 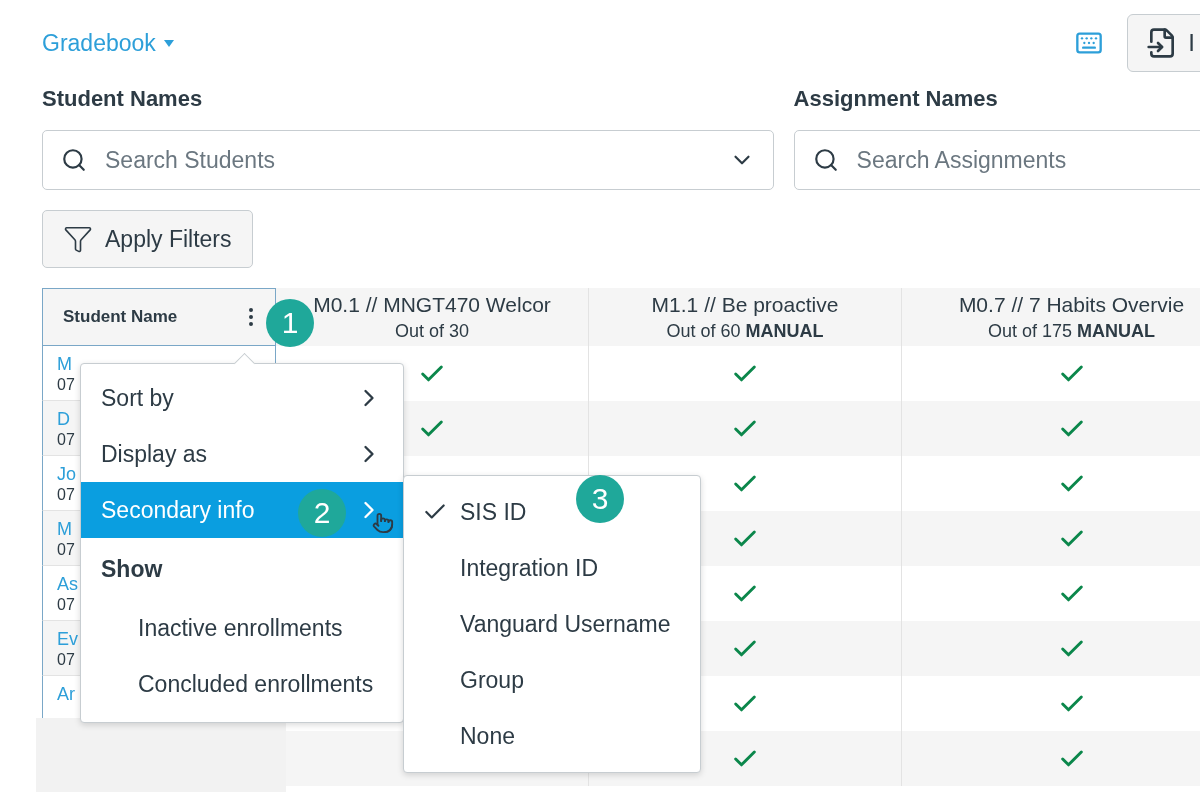 I want to click on assignment-title: M0.7 // 7 Habits Overvie, so click(x=1071, y=304).